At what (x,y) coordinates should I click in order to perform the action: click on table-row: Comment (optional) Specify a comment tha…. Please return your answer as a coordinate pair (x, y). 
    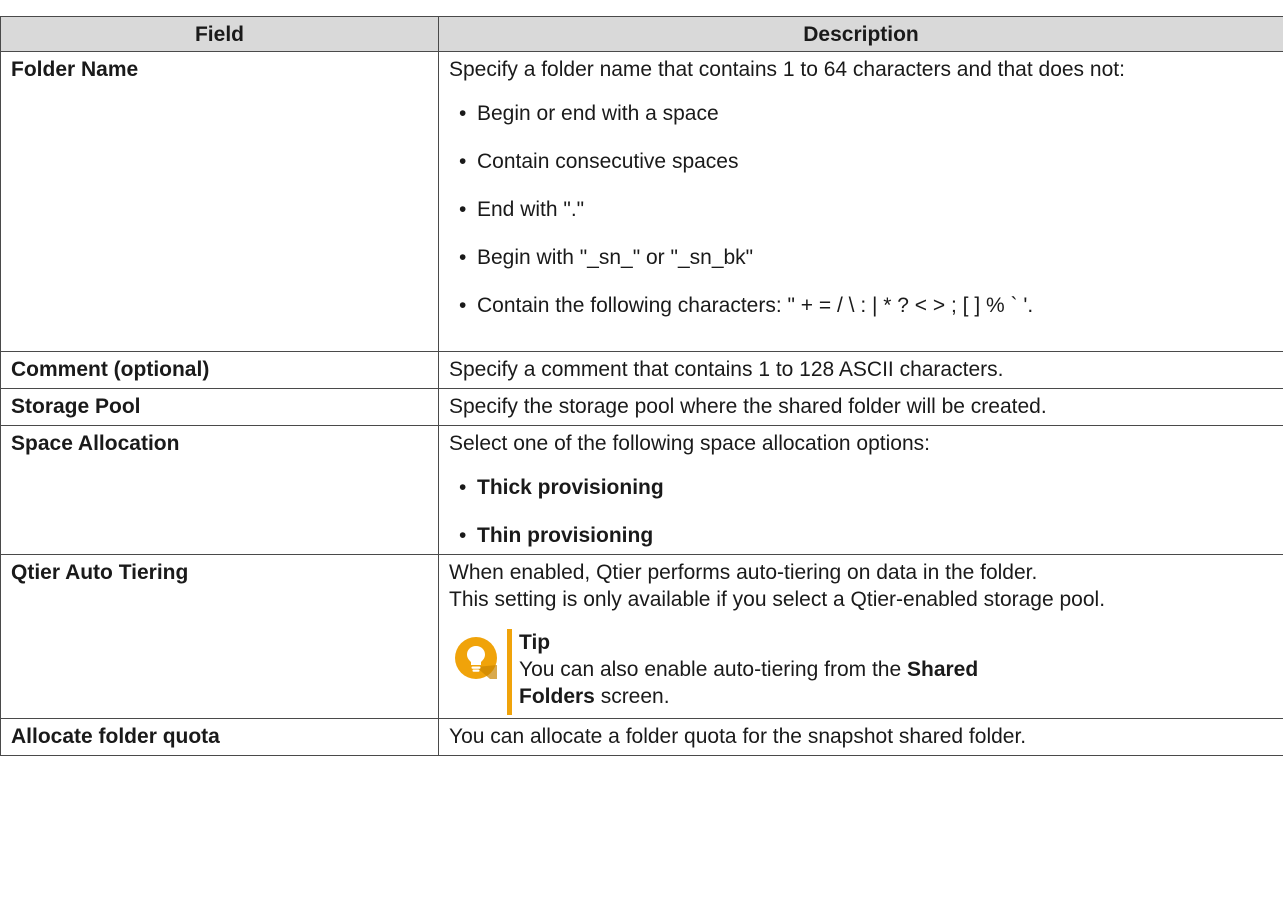
    Looking at the image, I should click on (641, 370).